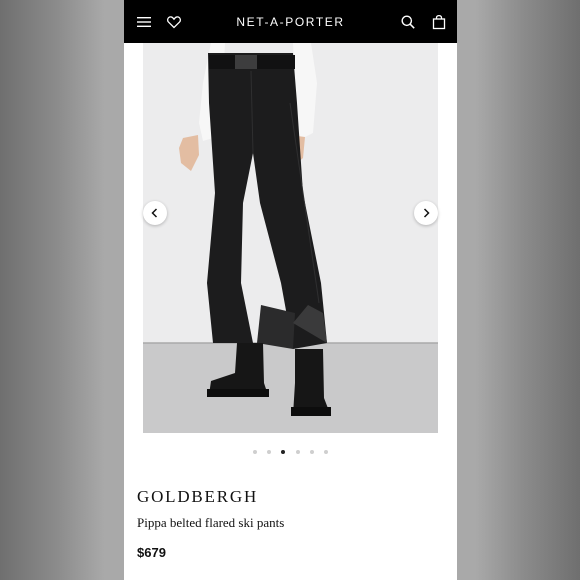 This screenshot has height=580, width=580. Describe the element at coordinates (155, 213) in the screenshot. I see `previous-image-button` at that location.